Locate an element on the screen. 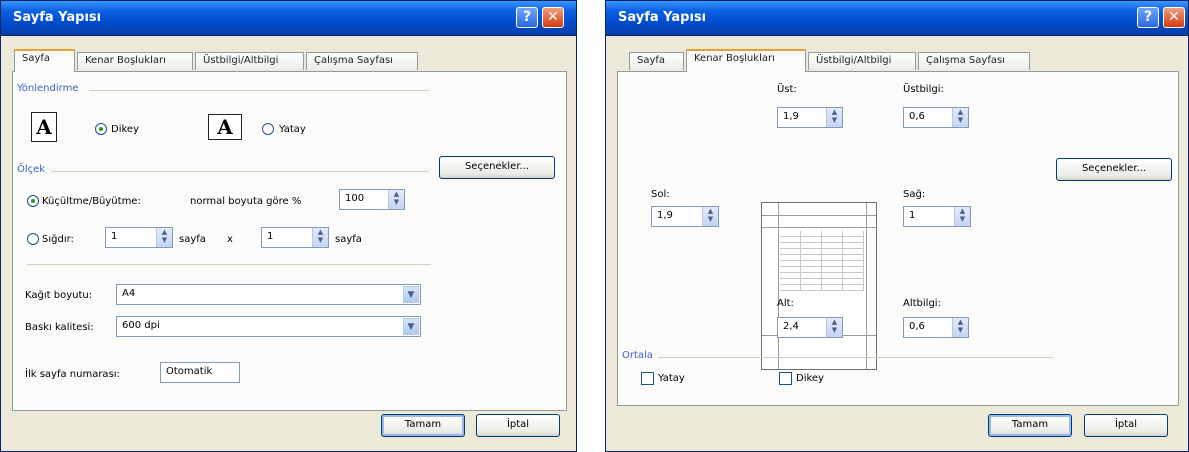 This screenshot has width=1189, height=452. center-horizontally-label: Yatay is located at coordinates (671, 378).